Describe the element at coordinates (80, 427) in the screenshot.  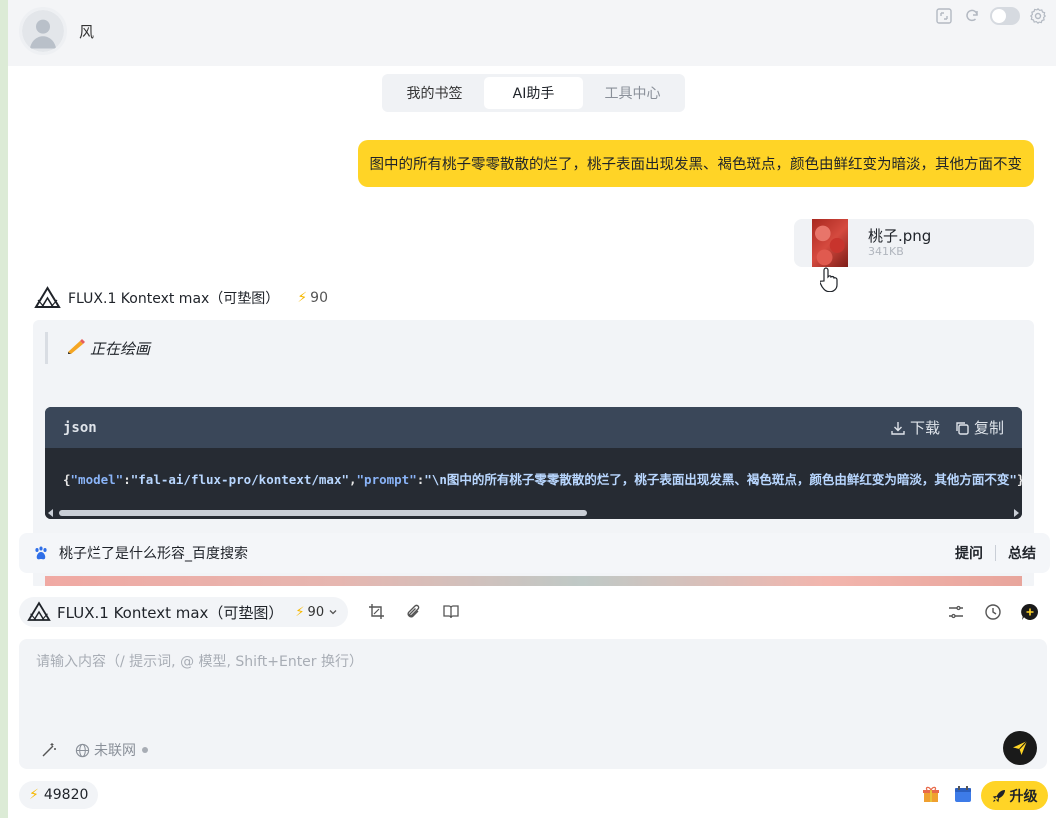
I see `code-language: json` at that location.